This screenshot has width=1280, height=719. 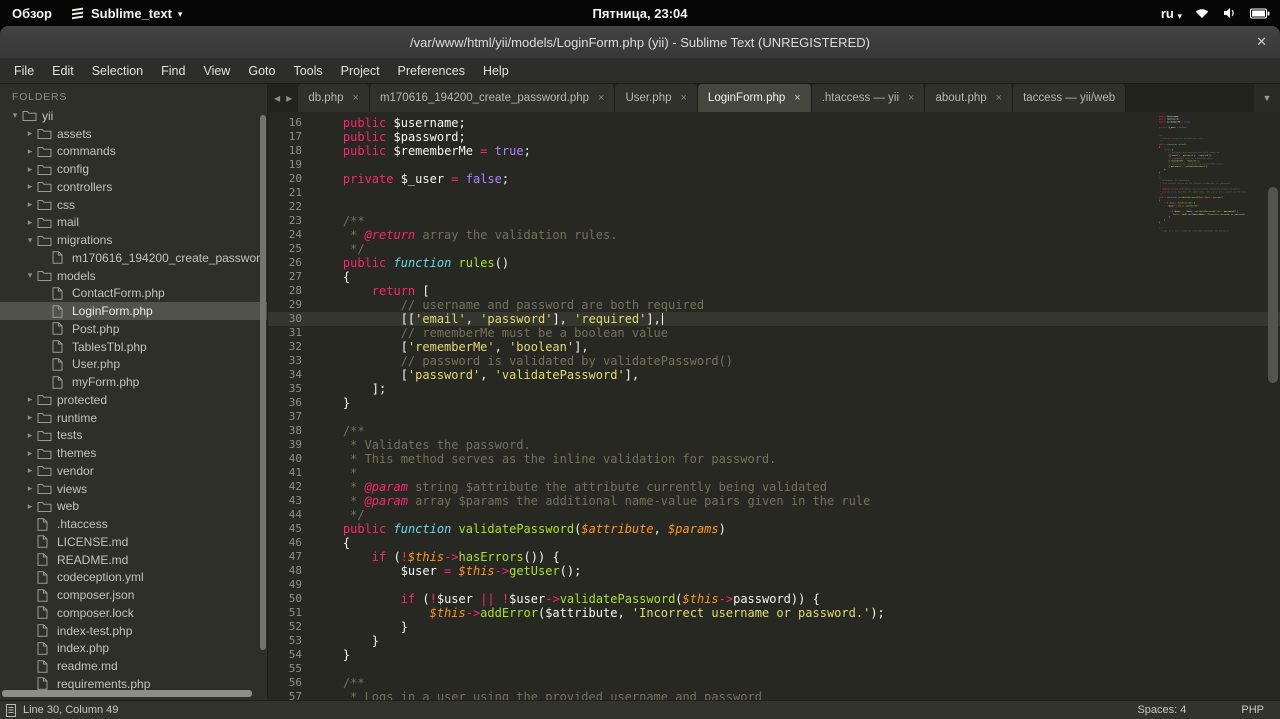 I want to click on line-number: 33, so click(x=291, y=361).